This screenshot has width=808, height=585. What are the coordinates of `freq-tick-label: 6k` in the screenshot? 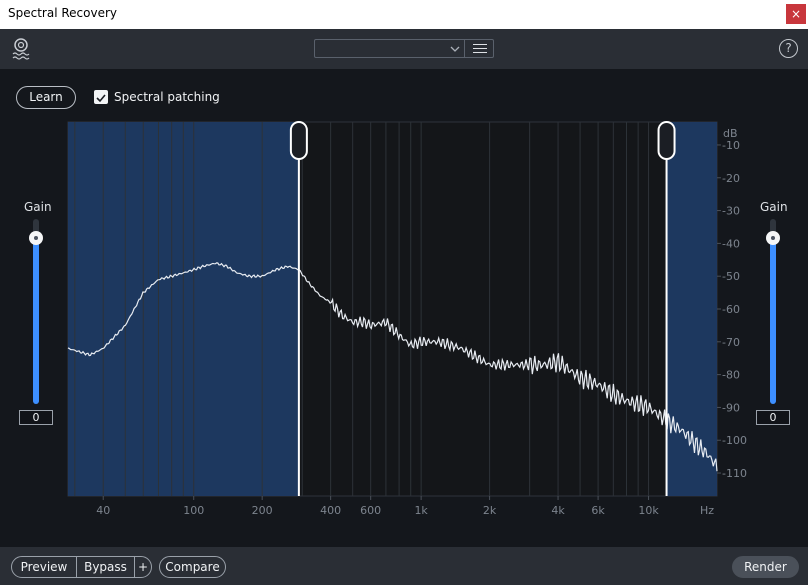 It's located at (598, 510).